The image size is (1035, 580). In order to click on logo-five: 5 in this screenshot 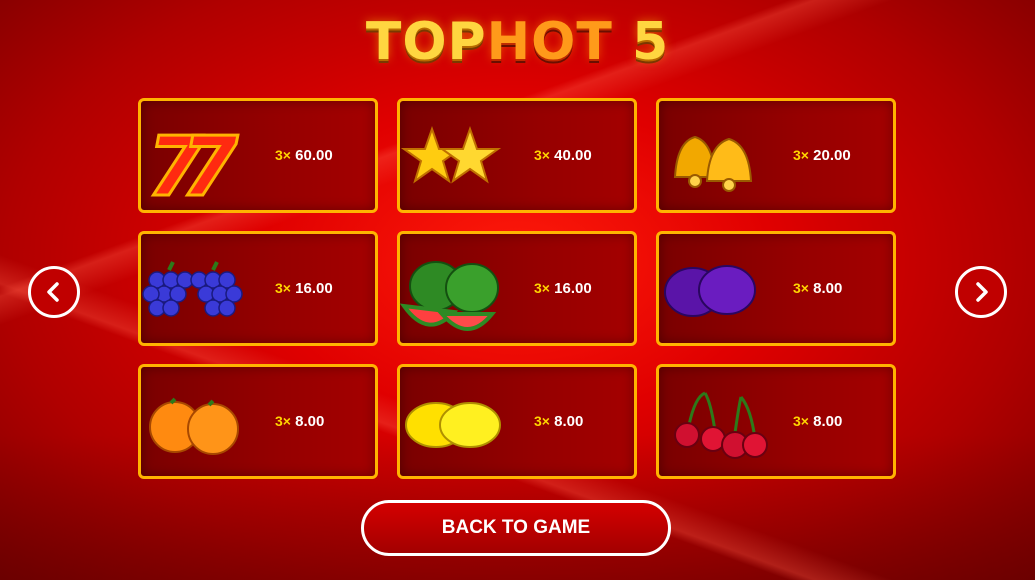, I will do `click(650, 42)`.